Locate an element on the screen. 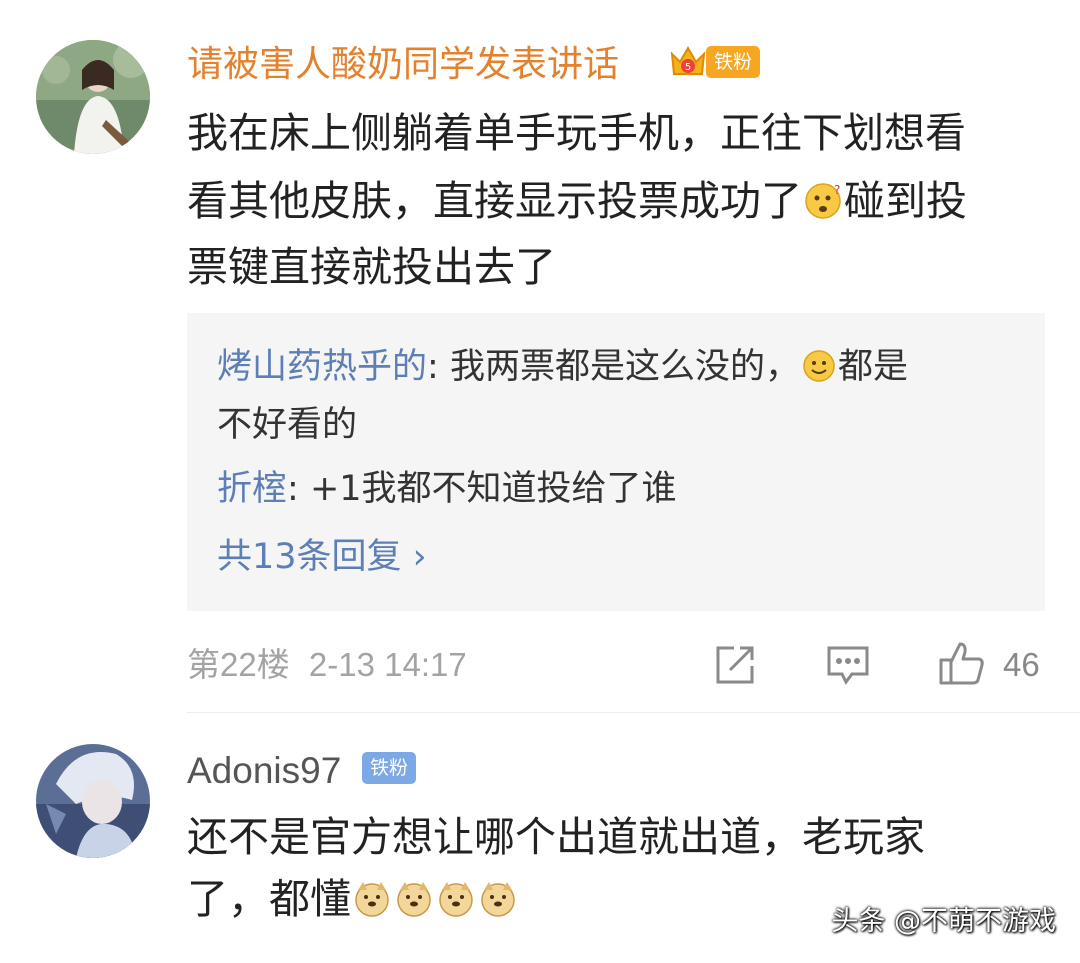 The image size is (1080, 963). comment-meta: 第22楼 2-13 14:17 is located at coordinates (327, 665).